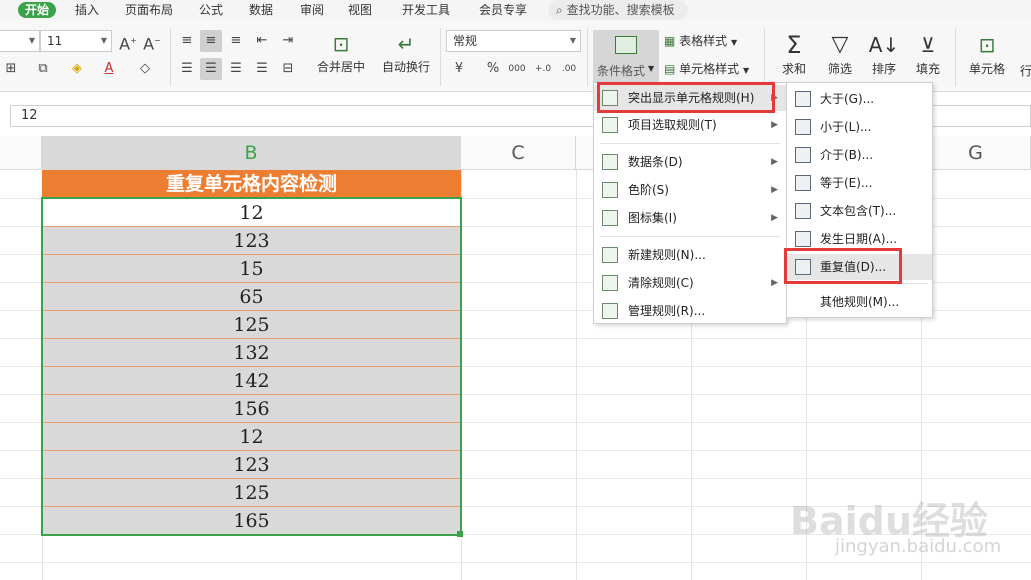  Describe the element at coordinates (513, 41) in the screenshot. I see `number-format-combo: 常规 ▼` at that location.